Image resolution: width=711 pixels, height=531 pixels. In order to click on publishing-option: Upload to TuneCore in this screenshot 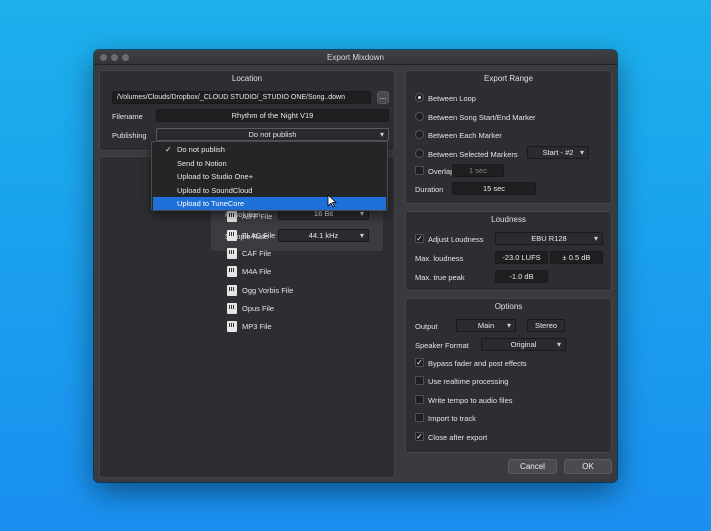, I will do `click(269, 203)`.